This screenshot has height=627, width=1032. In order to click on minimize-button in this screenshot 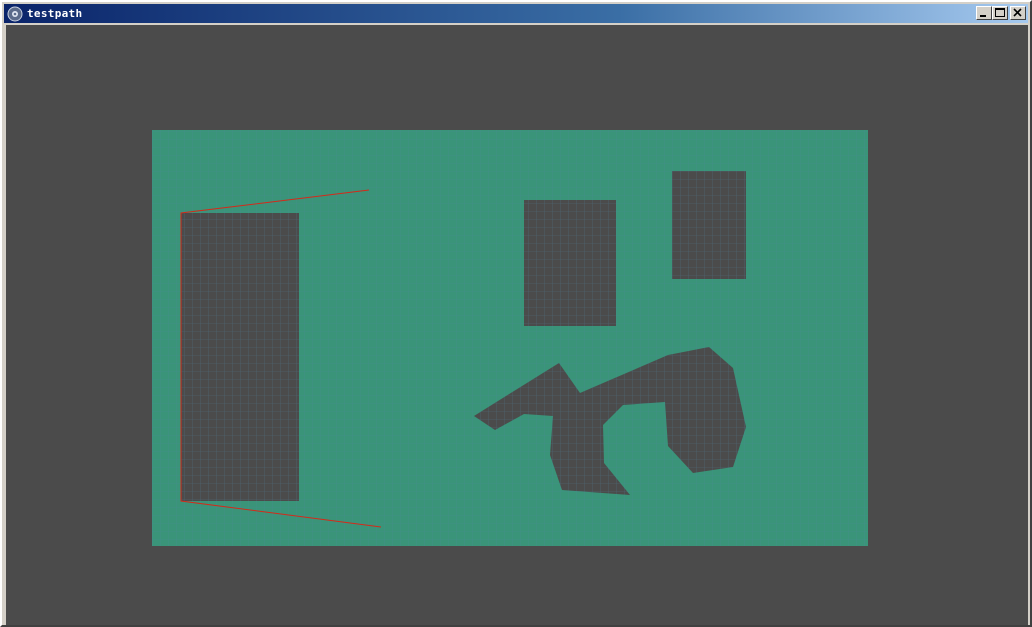, I will do `click(984, 13)`.